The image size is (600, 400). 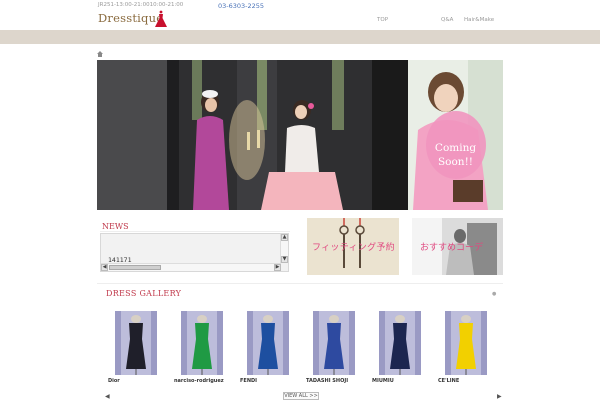 What do you see at coordinates (161, 18) in the screenshot?
I see `dress-logo-icon` at bounding box center [161, 18].